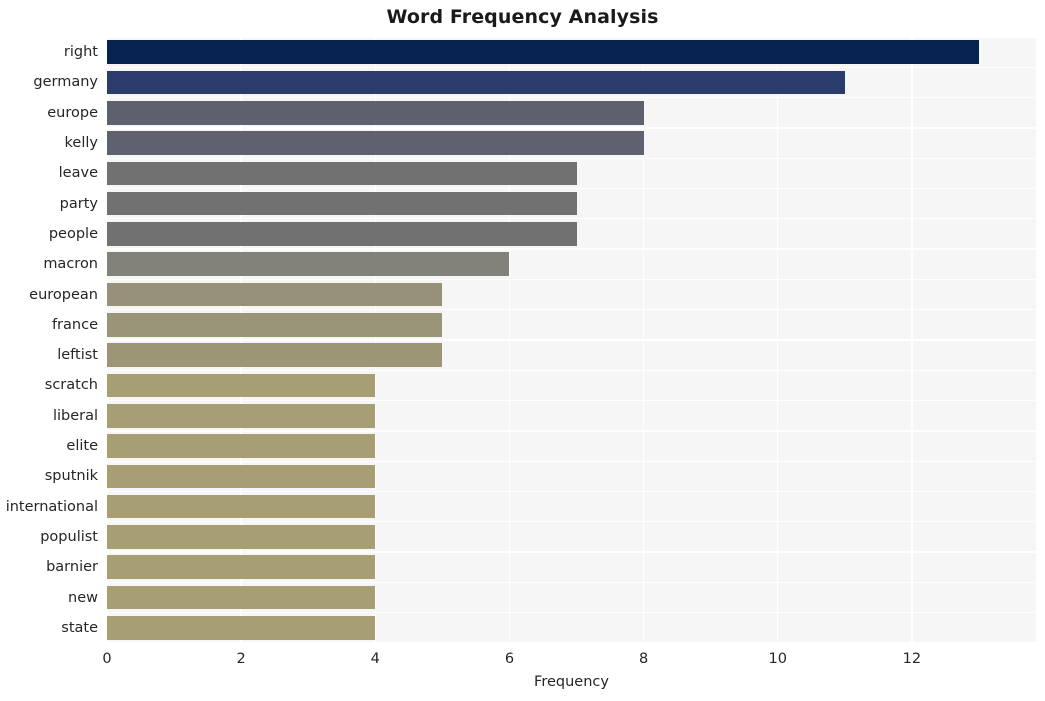  Describe the element at coordinates (80, 52) in the screenshot. I see `y-tick-label: right` at that location.